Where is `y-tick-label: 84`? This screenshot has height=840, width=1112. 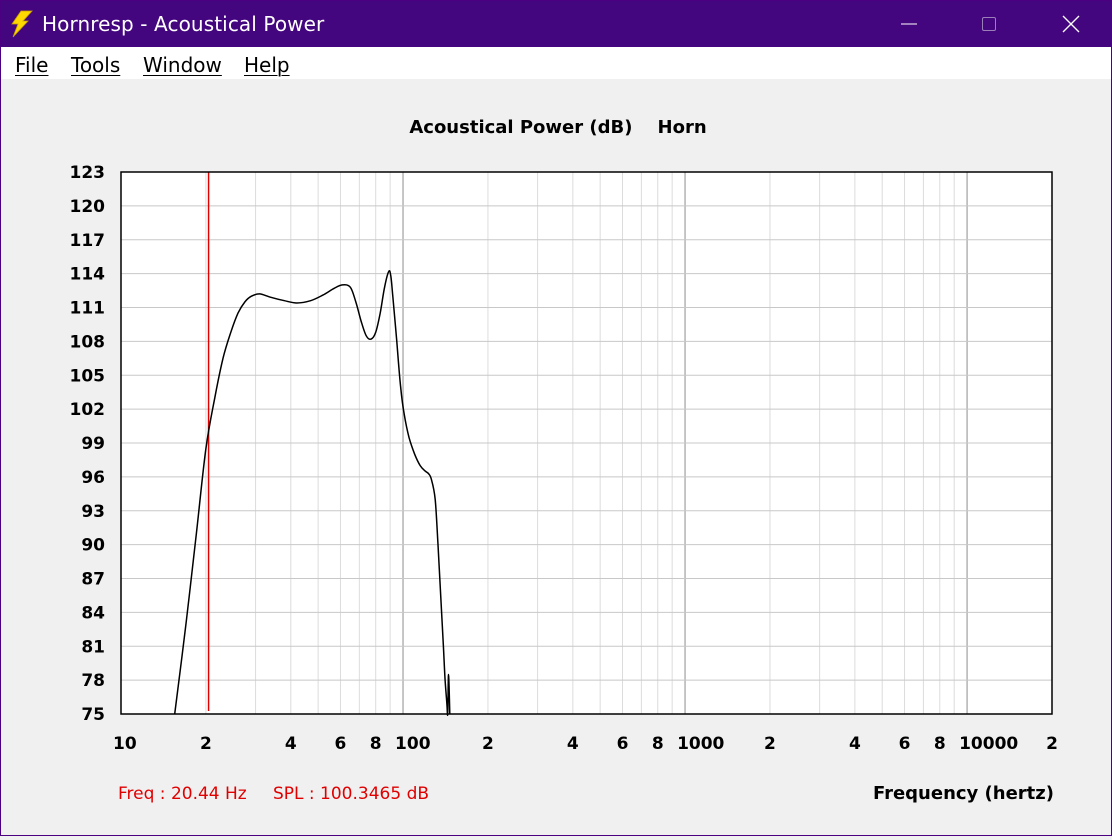
y-tick-label: 84 is located at coordinates (93, 613).